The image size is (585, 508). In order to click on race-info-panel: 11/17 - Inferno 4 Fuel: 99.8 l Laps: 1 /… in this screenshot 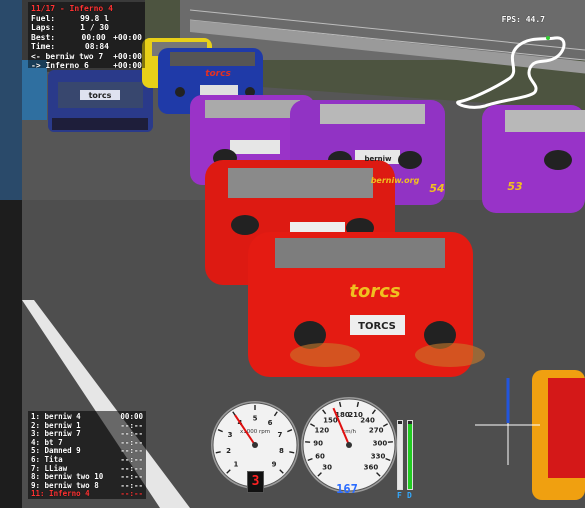, I will do `click(86, 36)`.